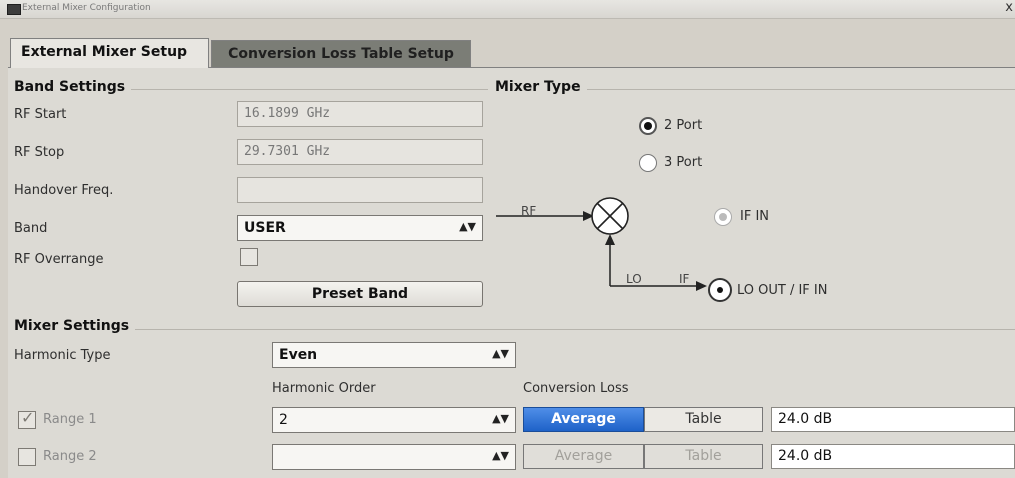  Describe the element at coordinates (782, 290) in the screenshot. I see `lo-out-if-in-label: LO OUT / IF IN` at that location.